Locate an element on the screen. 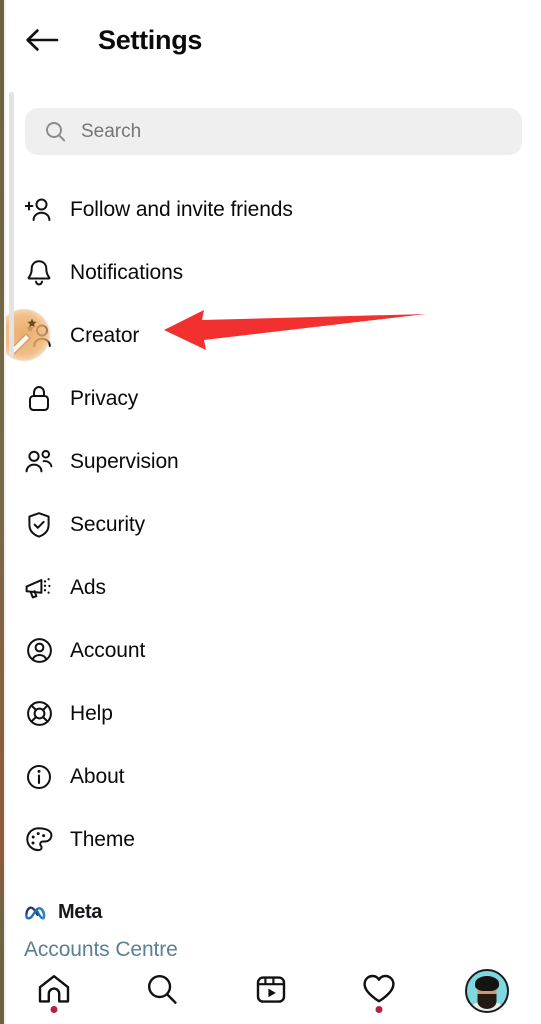 Image resolution: width=541 pixels, height=1024 pixels. meta-section: Meta Accounts Centre is located at coordinates (224, 929).